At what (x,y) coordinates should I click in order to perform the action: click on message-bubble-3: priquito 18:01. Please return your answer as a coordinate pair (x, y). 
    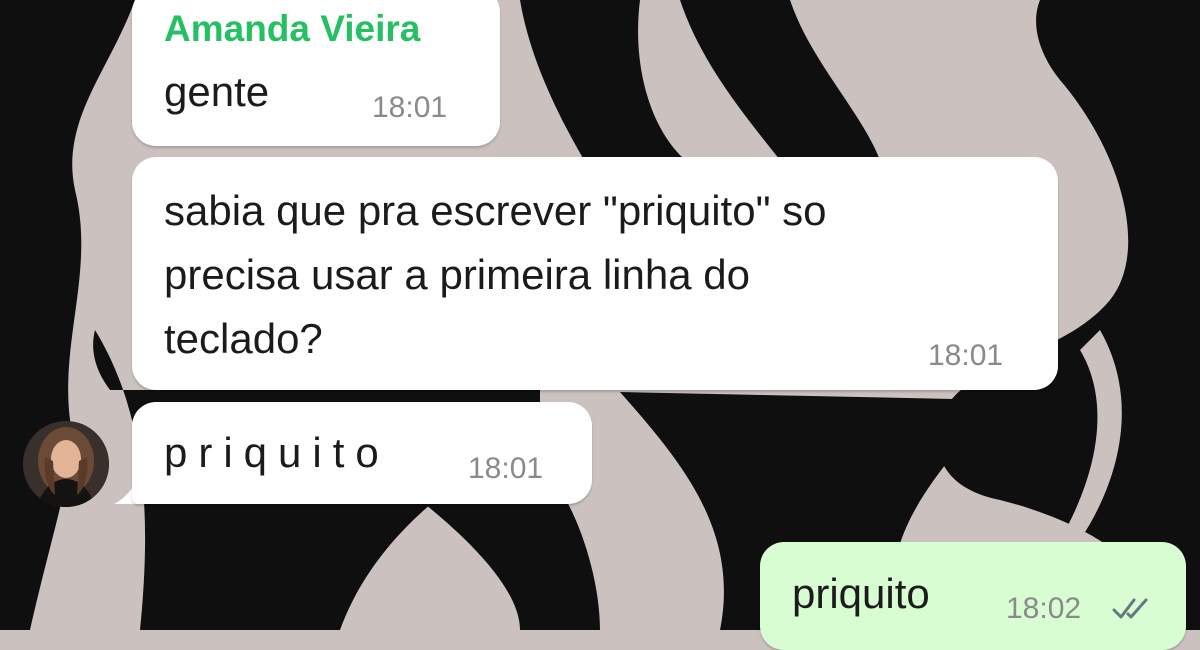
    Looking at the image, I should click on (362, 453).